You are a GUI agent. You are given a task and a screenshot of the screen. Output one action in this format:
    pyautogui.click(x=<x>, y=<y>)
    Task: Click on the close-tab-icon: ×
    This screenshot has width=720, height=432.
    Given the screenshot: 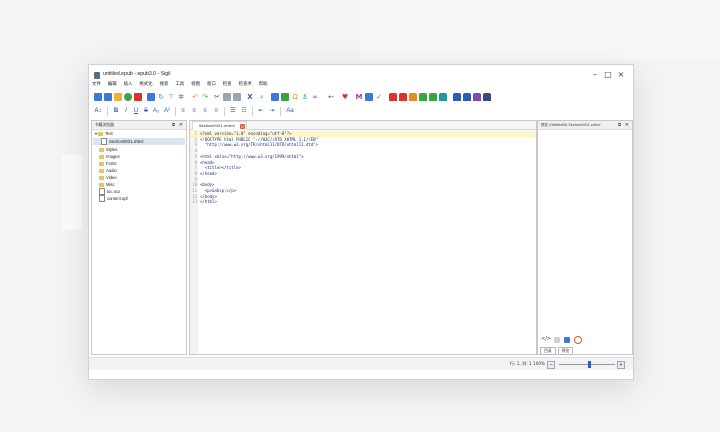 What is the action you would take?
    pyautogui.click(x=242, y=126)
    